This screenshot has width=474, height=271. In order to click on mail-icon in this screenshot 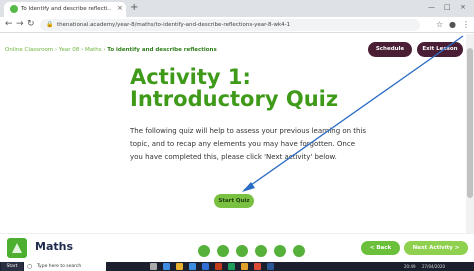, I will do `click(205, 266)`.